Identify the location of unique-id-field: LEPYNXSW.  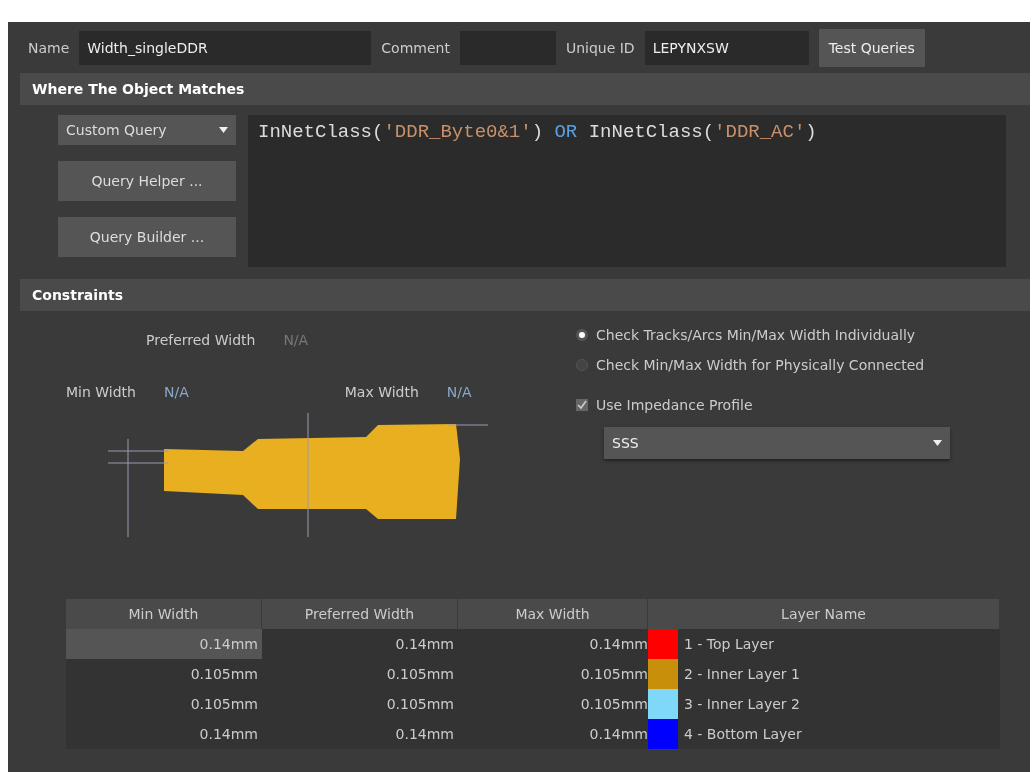
(726, 48).